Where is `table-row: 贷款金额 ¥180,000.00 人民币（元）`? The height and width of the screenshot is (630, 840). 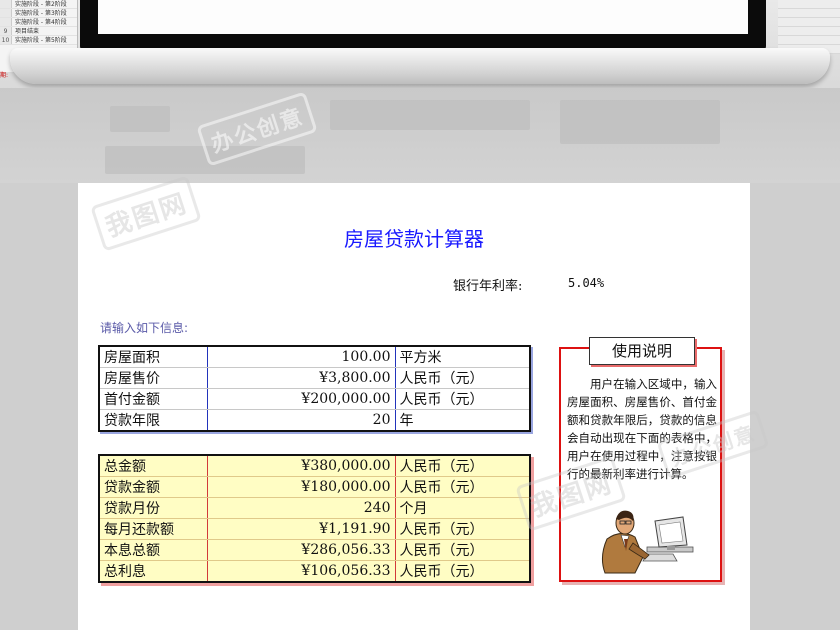 table-row: 贷款金额 ¥180,000.00 人民币（元） is located at coordinates (314, 487).